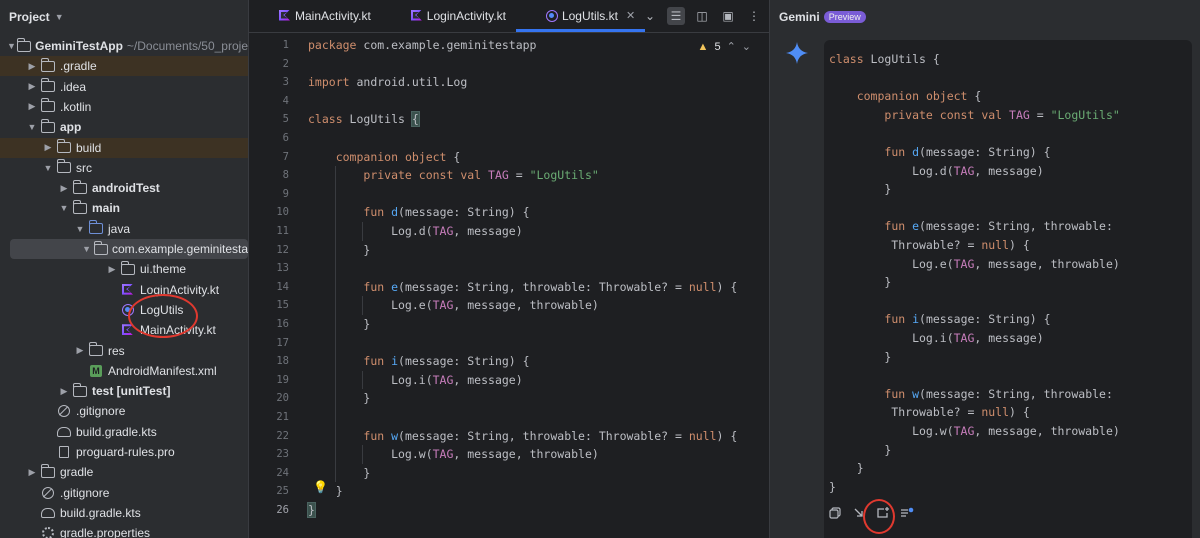  What do you see at coordinates (124, 188) in the screenshot?
I see `tree-item: ▶ androidTest` at bounding box center [124, 188].